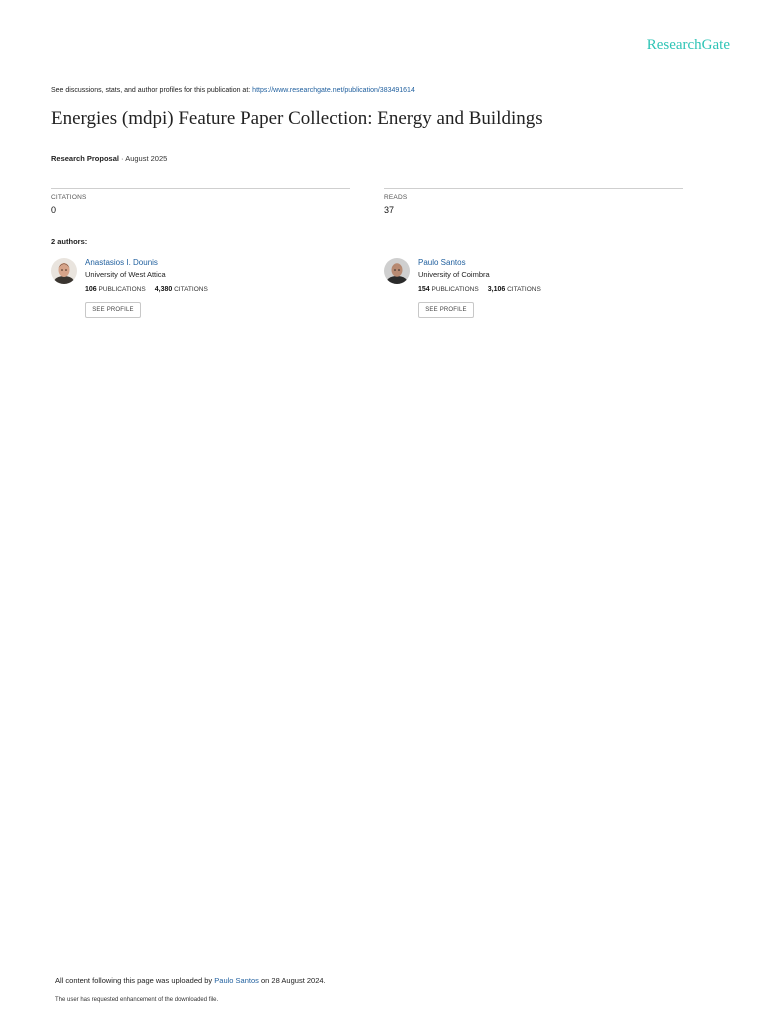 The image size is (768, 1024). I want to click on reads-label: READS, so click(396, 197).